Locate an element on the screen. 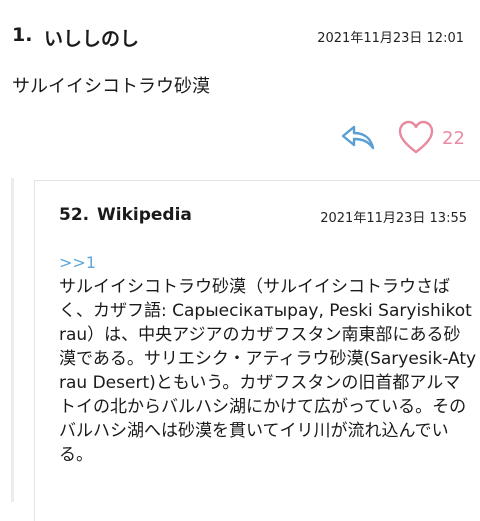 The width and height of the screenshot is (480, 521). post-header: 1. いししのし 2021年11月23日 12:01 is located at coordinates (240, 37).